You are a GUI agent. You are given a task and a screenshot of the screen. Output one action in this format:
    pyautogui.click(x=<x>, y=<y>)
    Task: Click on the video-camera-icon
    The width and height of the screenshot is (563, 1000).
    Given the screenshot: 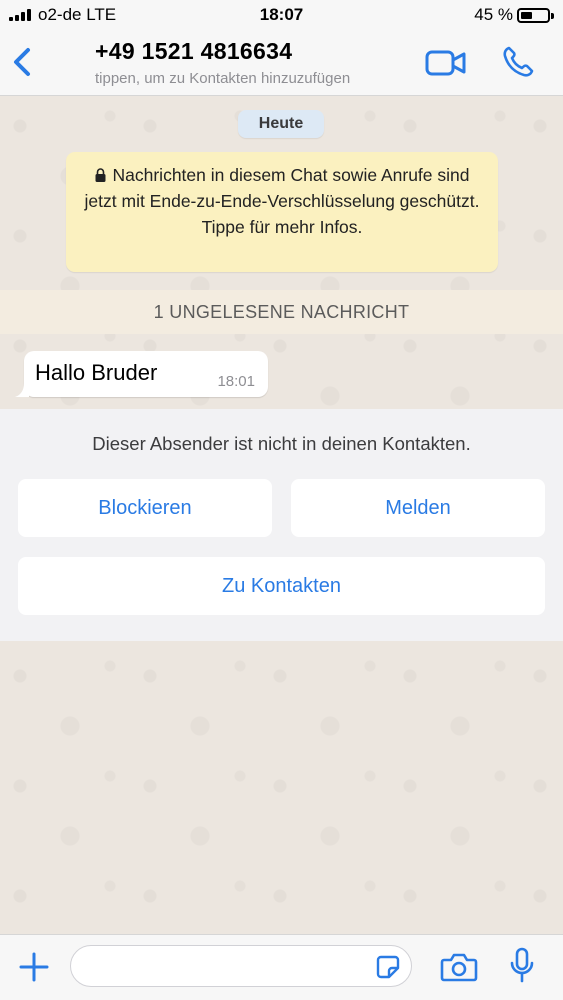 What is the action you would take?
    pyautogui.click(x=445, y=63)
    